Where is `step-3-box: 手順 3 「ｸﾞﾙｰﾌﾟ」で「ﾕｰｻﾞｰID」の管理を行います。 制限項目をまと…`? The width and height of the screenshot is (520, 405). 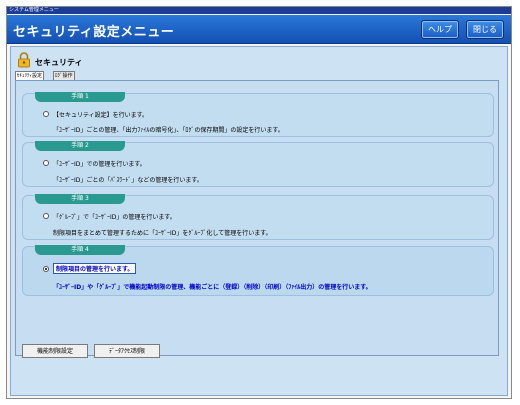
step-3-box: 手順 3 「ｸﾞﾙｰﾌﾟ」で「ﾕｰｻﾞｰID」の管理を行います。 制限項目をまと… is located at coordinates (258, 217).